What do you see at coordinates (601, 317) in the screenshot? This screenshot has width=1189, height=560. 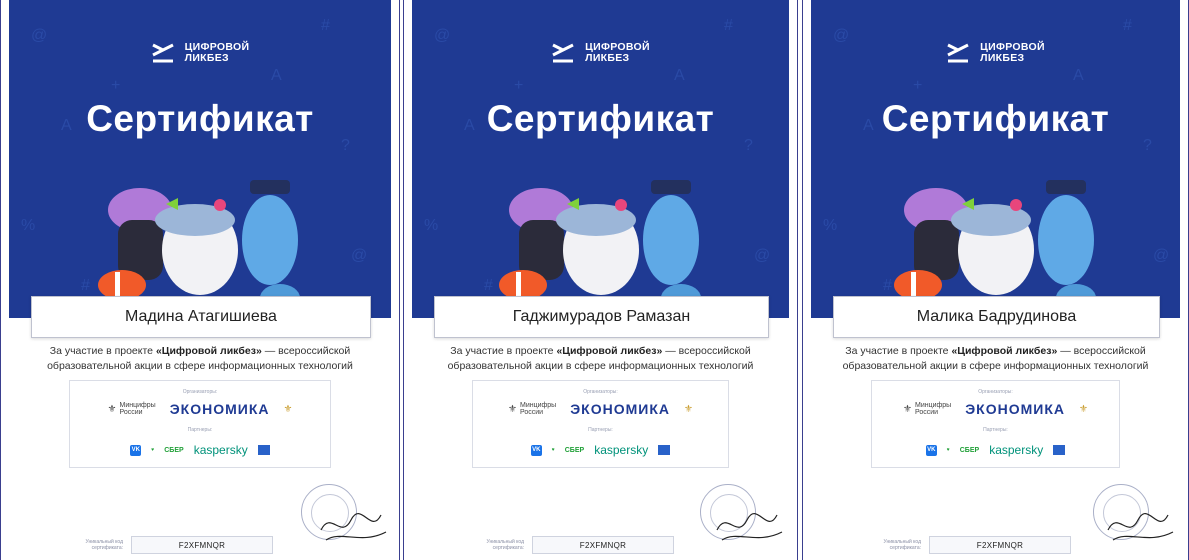 I see `recipient-name: Гаджимурадов Рамазан` at bounding box center [601, 317].